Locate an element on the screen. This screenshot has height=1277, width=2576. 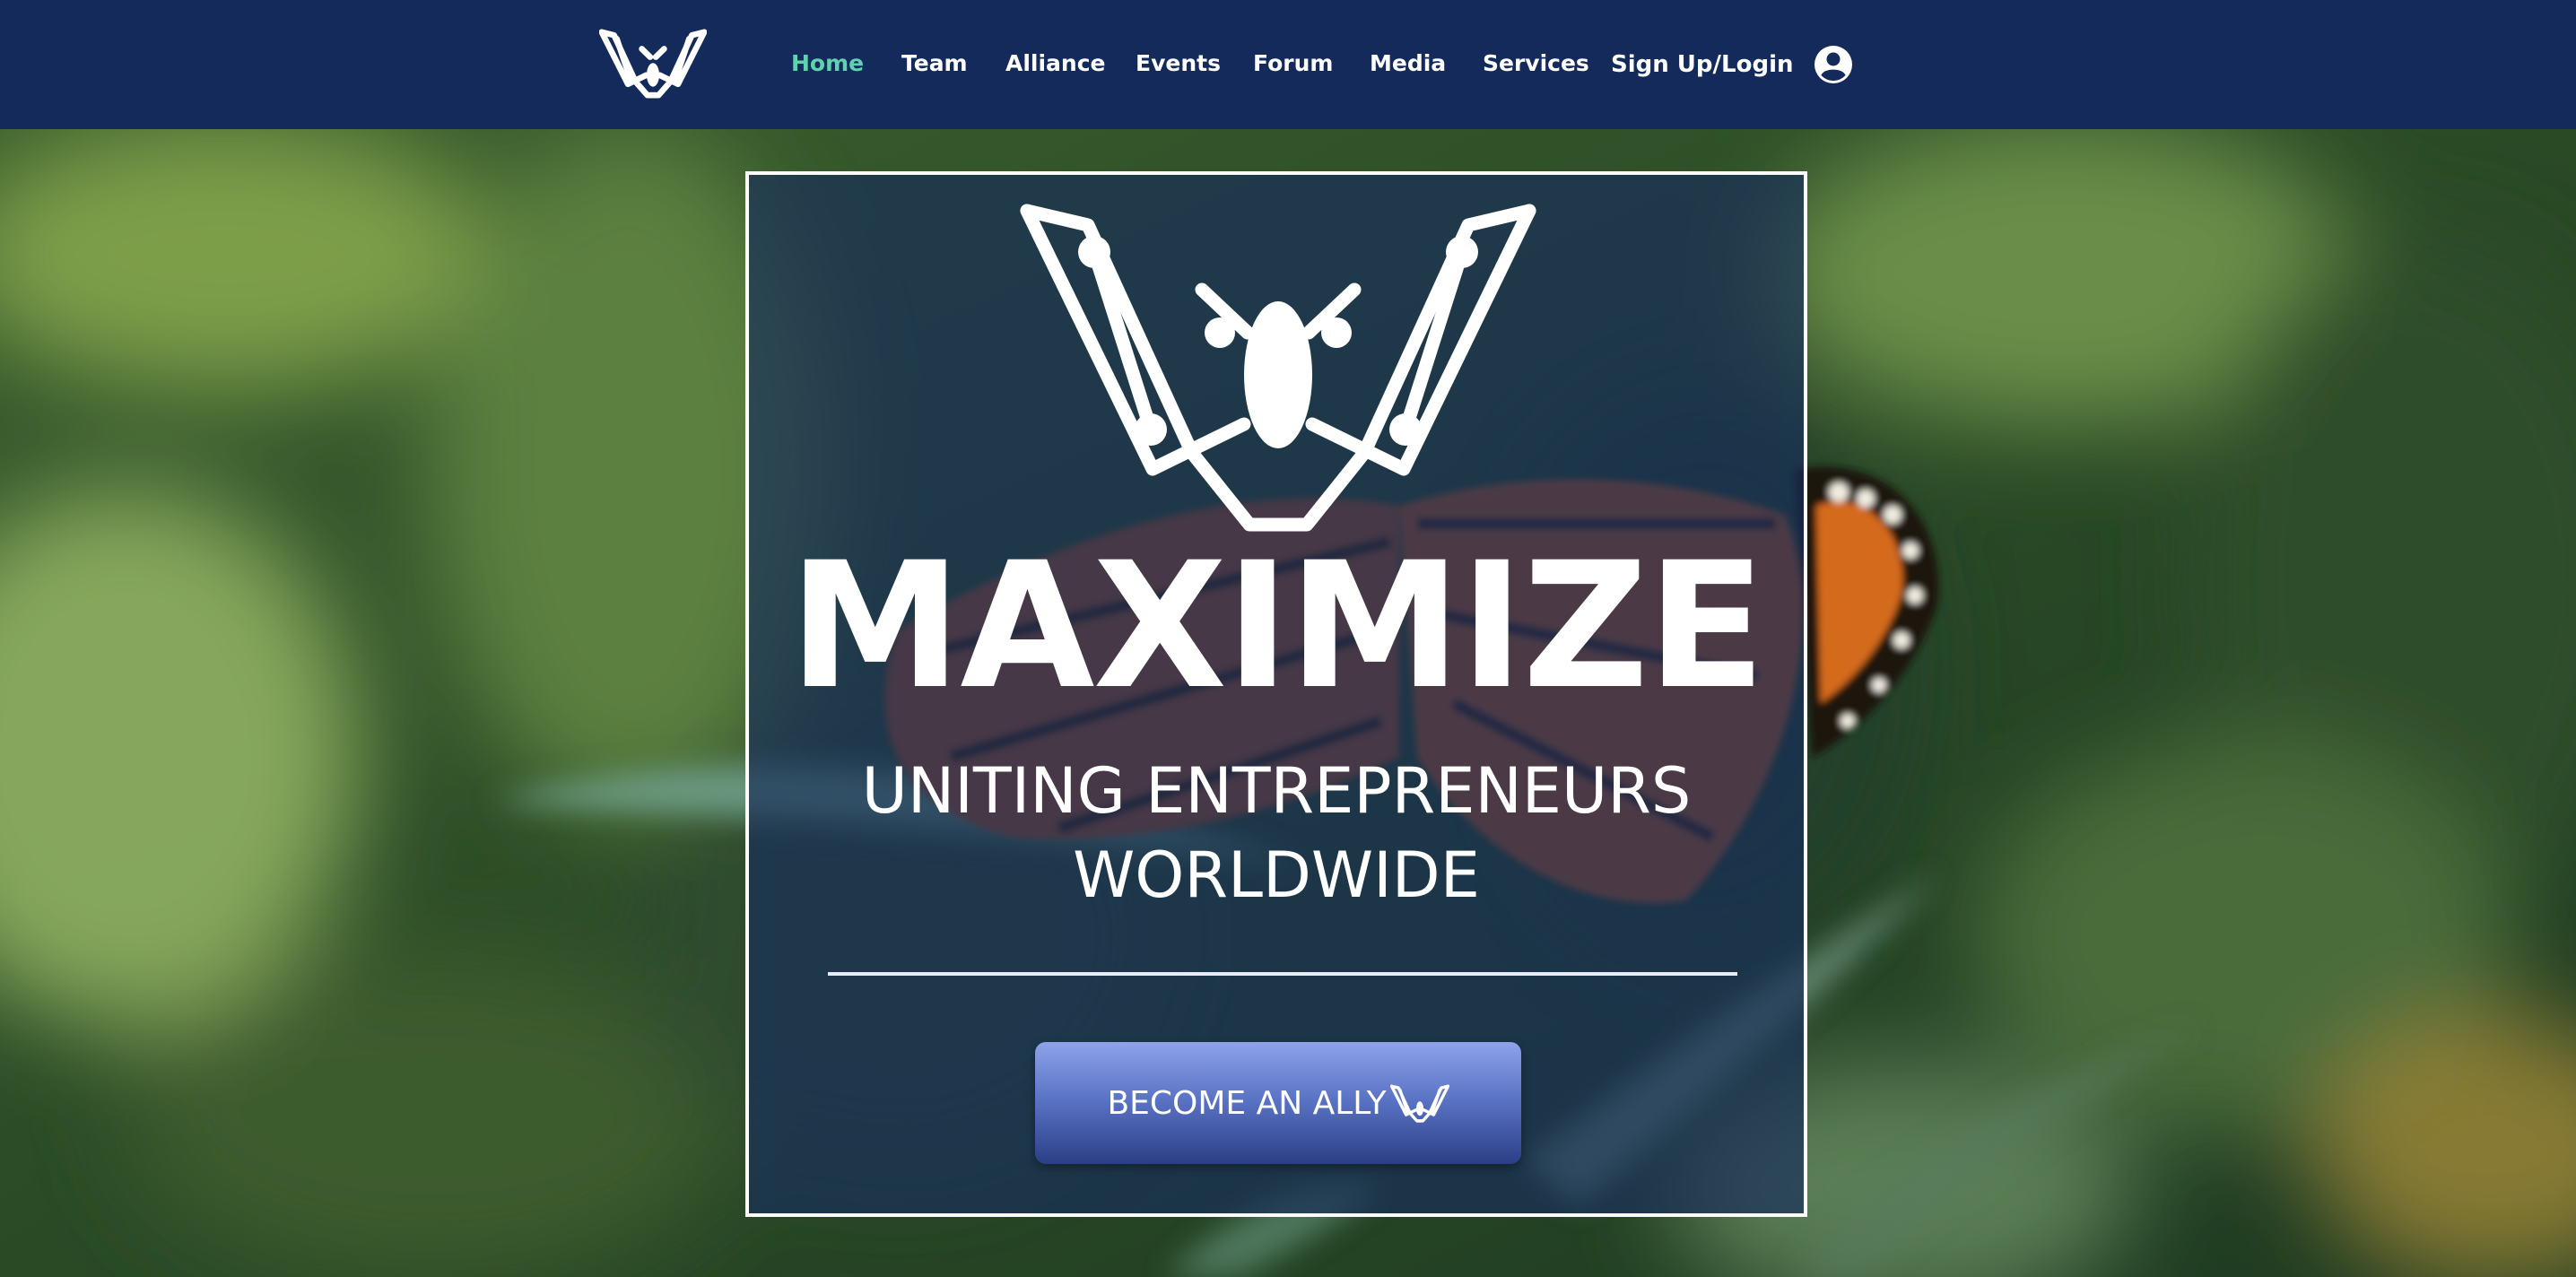
maximize-butterfly-logo-icon is located at coordinates (1278, 368).